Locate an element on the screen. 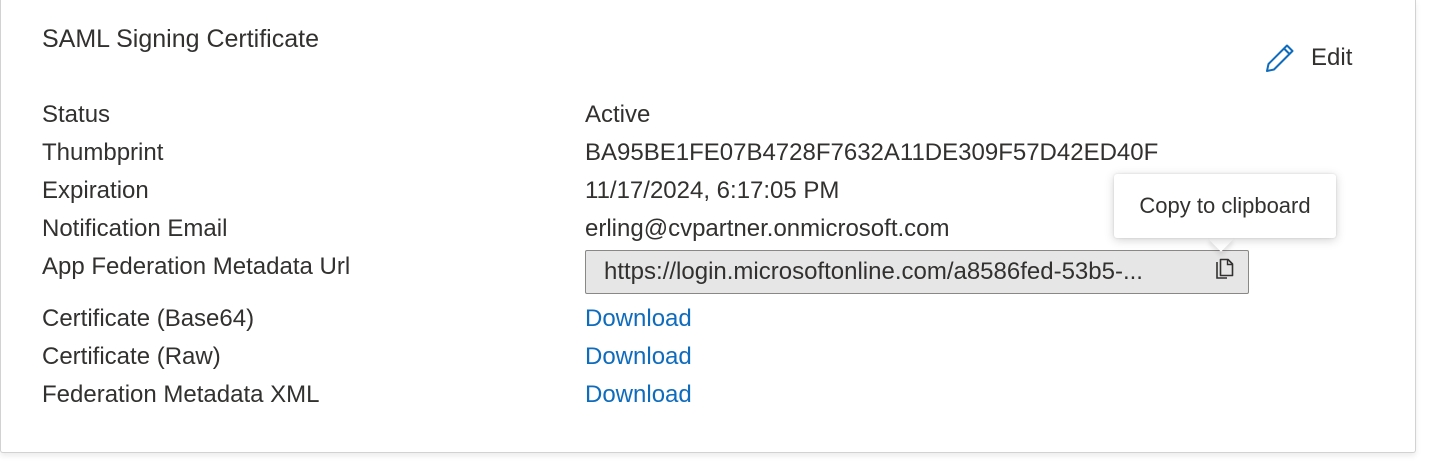  certificate-raw-label: Certificate (Raw) is located at coordinates (131, 356).